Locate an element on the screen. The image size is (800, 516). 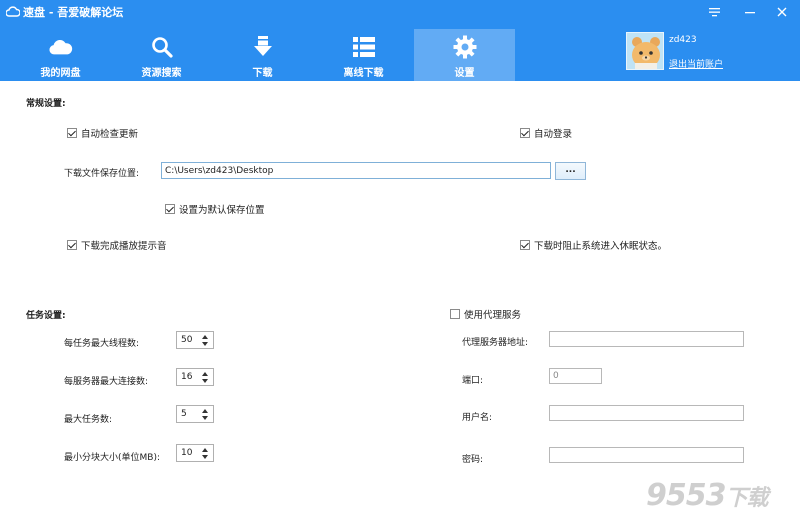
checkbox-label: 自动检查更新 is located at coordinates (110, 134).